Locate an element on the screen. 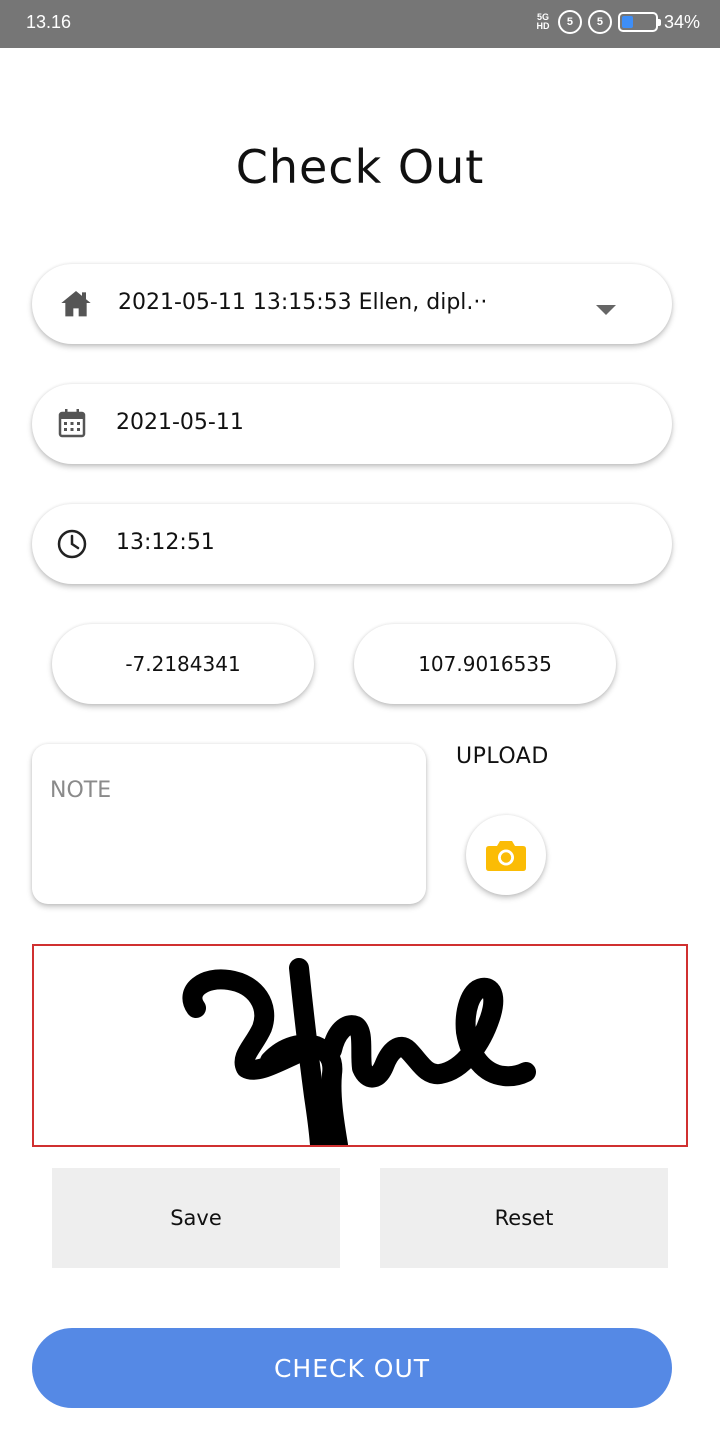 This screenshot has width=720, height=1440. reset-button: Reset is located at coordinates (524, 1218).